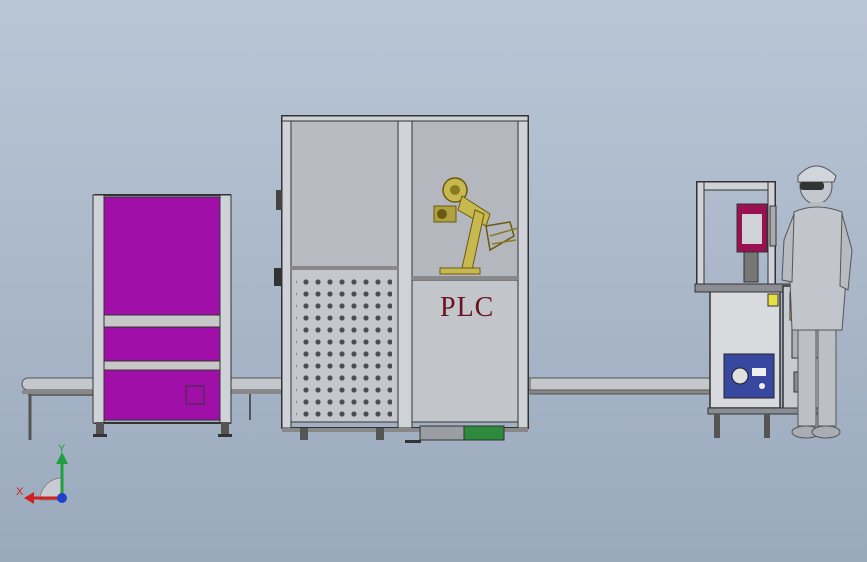  What do you see at coordinates (467, 307) in the screenshot?
I see `plc-label: PLC` at bounding box center [467, 307].